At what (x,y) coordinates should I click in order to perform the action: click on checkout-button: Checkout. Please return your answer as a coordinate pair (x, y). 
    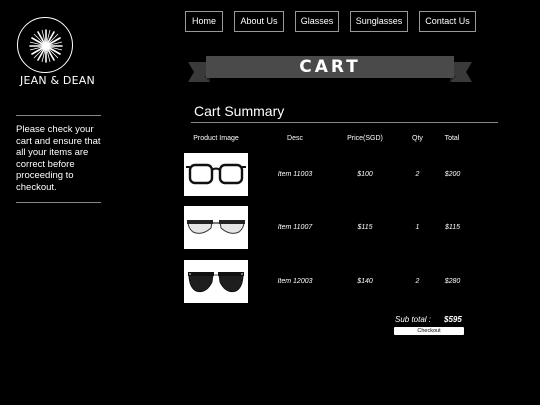
    Looking at the image, I should click on (429, 331).